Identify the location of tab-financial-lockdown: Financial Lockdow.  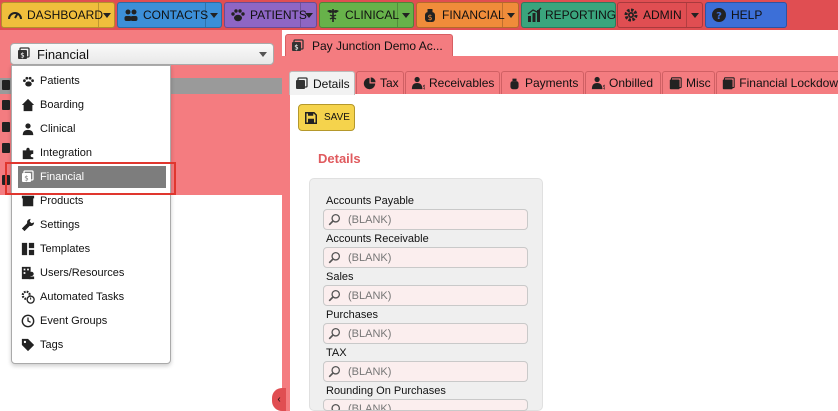
(777, 82).